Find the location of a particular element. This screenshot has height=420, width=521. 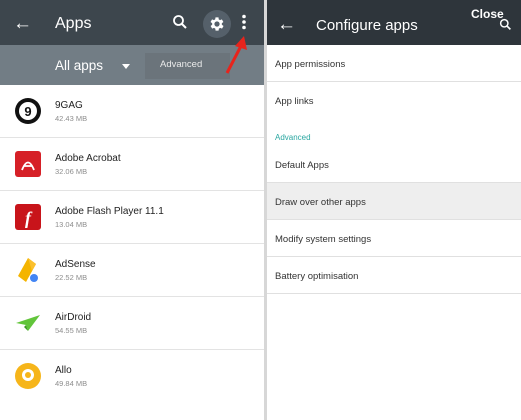

menu-item-label: Draw over other apps is located at coordinates (320, 202).